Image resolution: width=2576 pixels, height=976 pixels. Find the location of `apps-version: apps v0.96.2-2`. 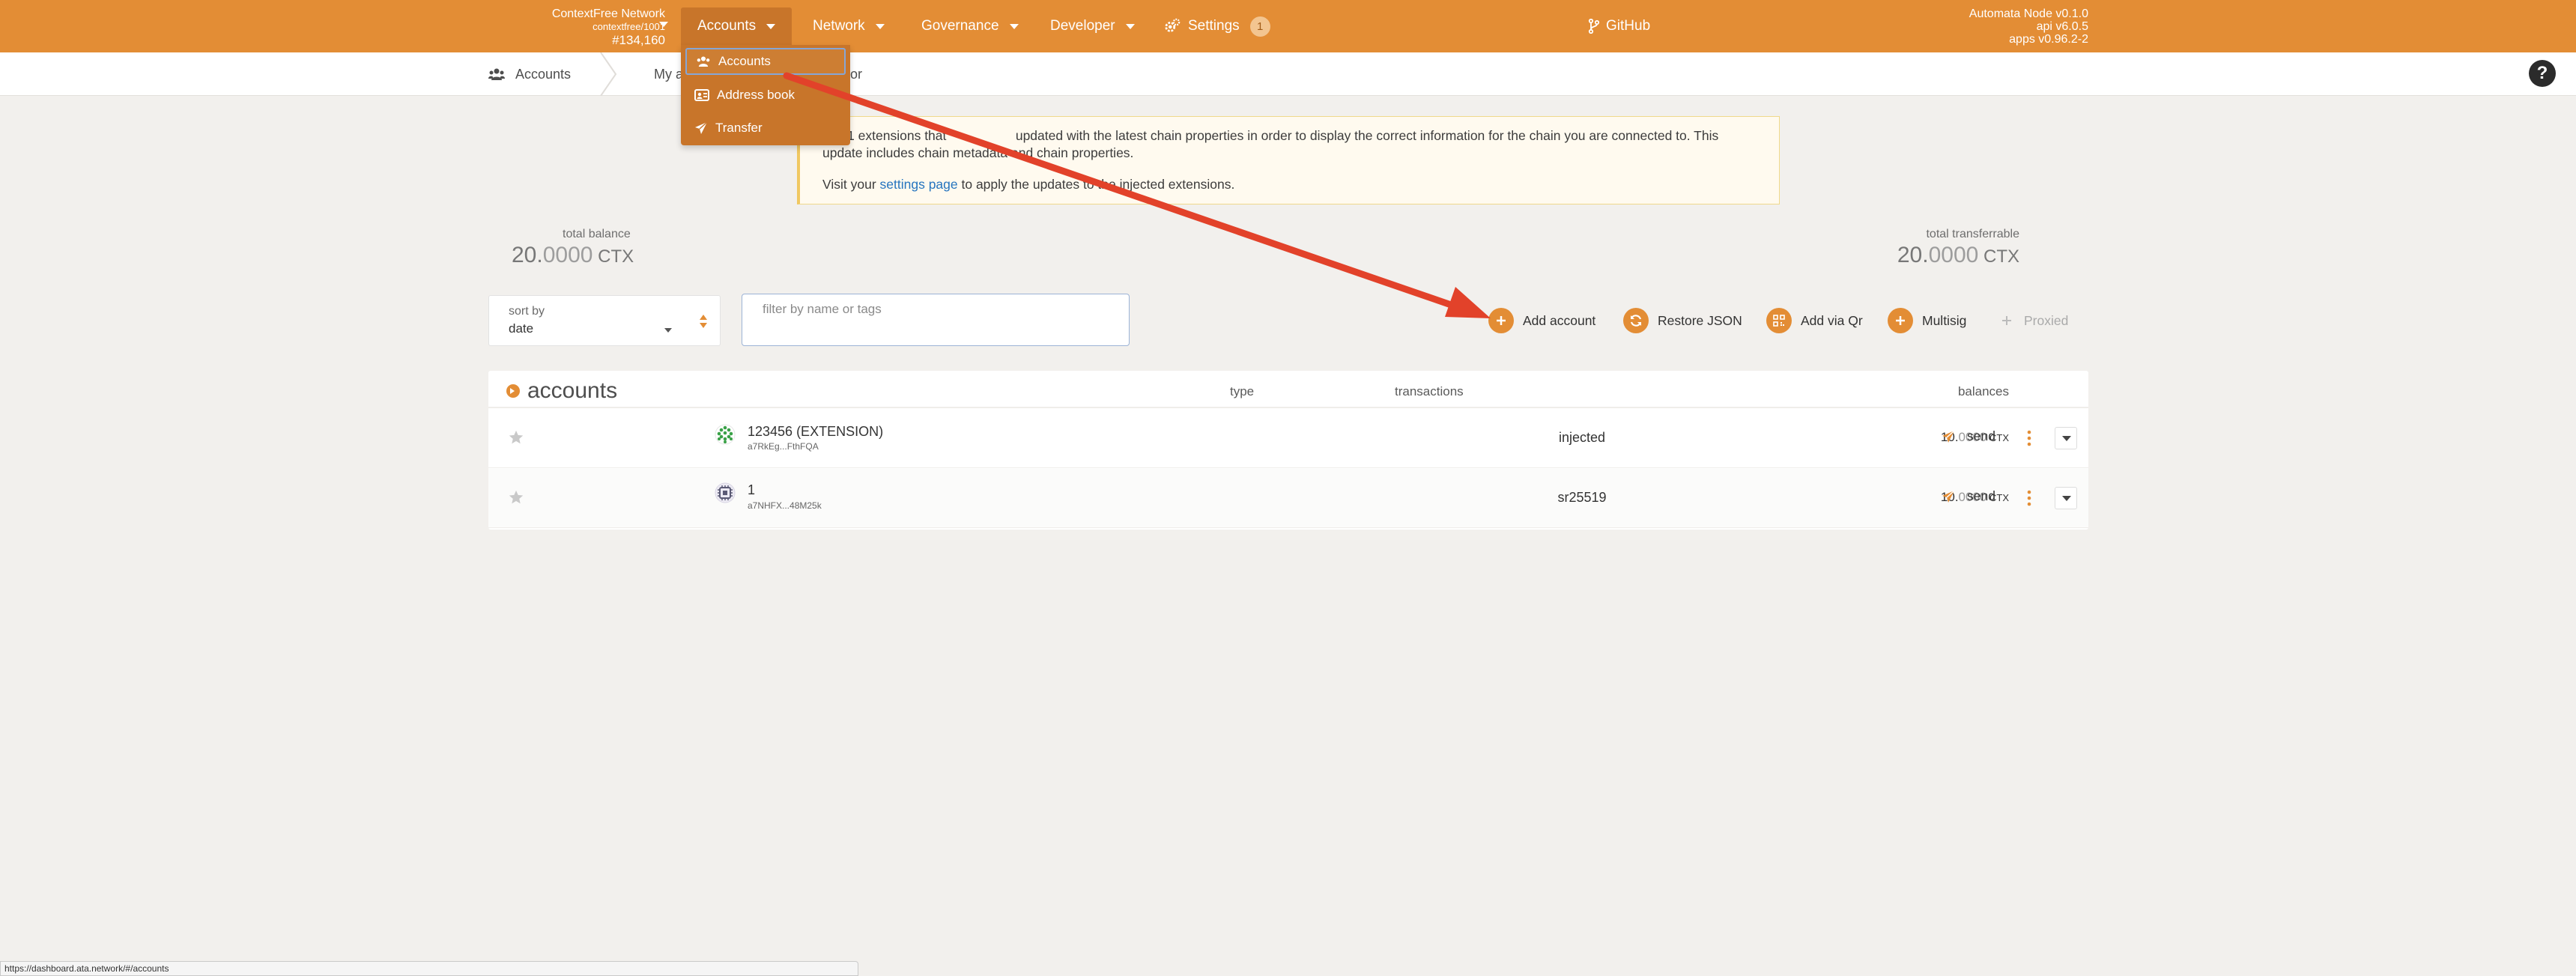

apps-version: apps v0.96.2-2 is located at coordinates (2048, 39).